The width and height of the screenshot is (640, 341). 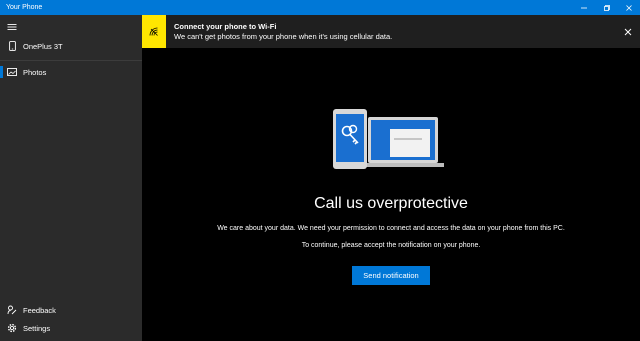 I want to click on selection-indicator, so click(x=1, y=72).